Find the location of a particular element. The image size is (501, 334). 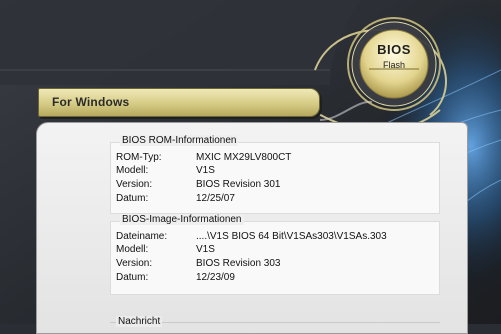

image-model-label: Modell: is located at coordinates (132, 249).